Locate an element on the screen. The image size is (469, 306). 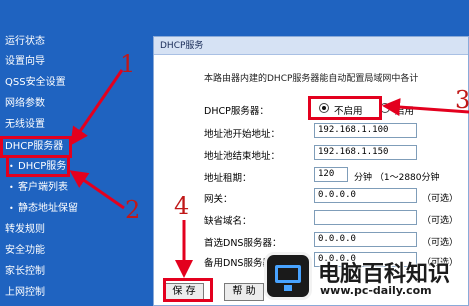
annotation-number-1: 1 is located at coordinates (128, 64).